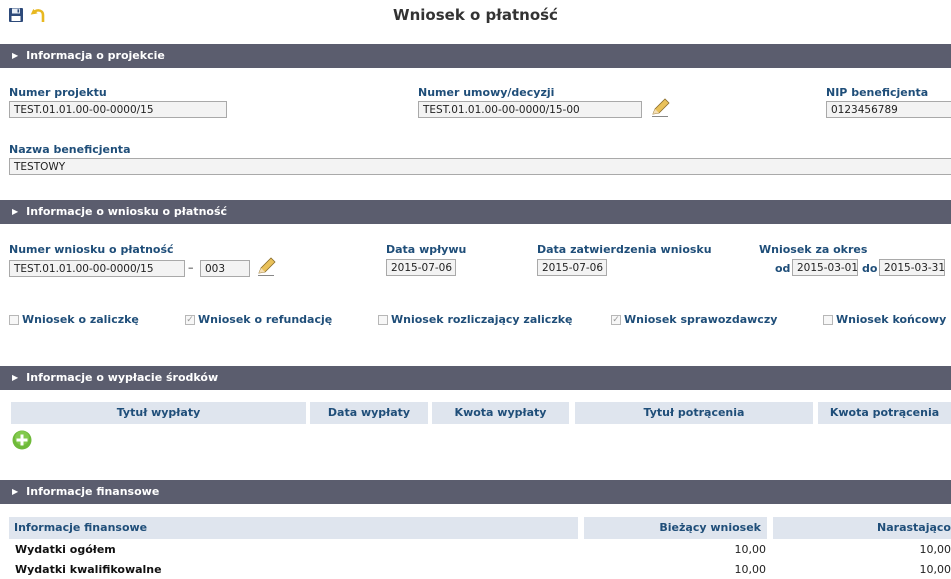  What do you see at coordinates (93, 491) in the screenshot?
I see `section-title: Informacje finansowe` at bounding box center [93, 491].